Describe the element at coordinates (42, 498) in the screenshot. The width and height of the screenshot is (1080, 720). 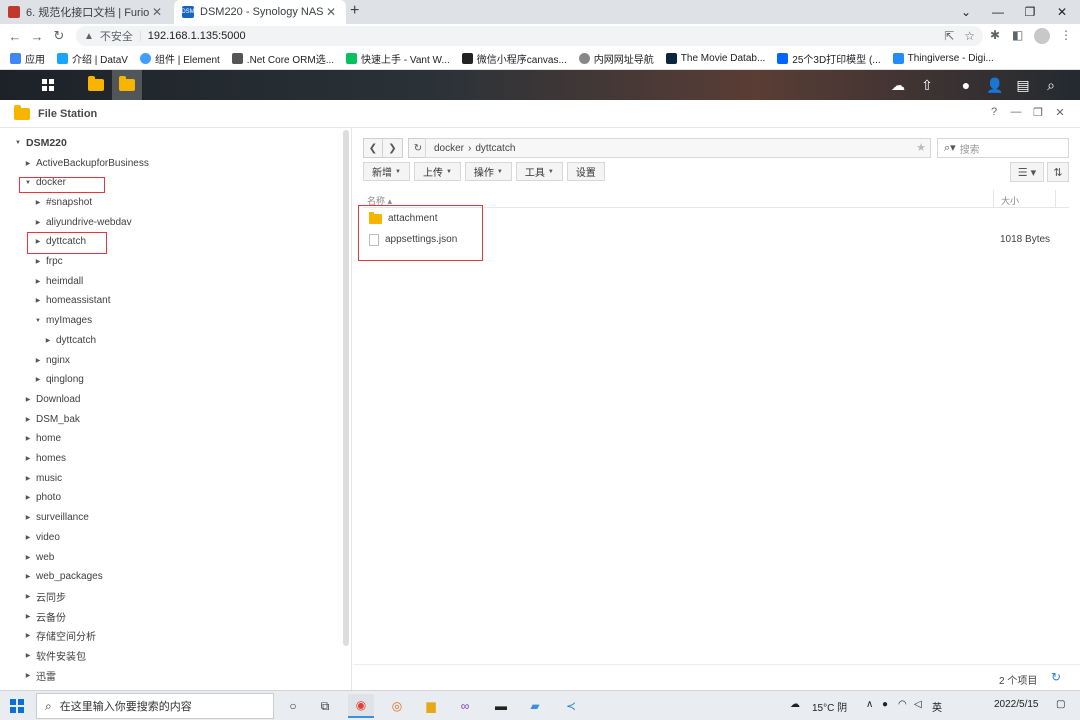
I see `tree-item: ▶ photo` at that location.